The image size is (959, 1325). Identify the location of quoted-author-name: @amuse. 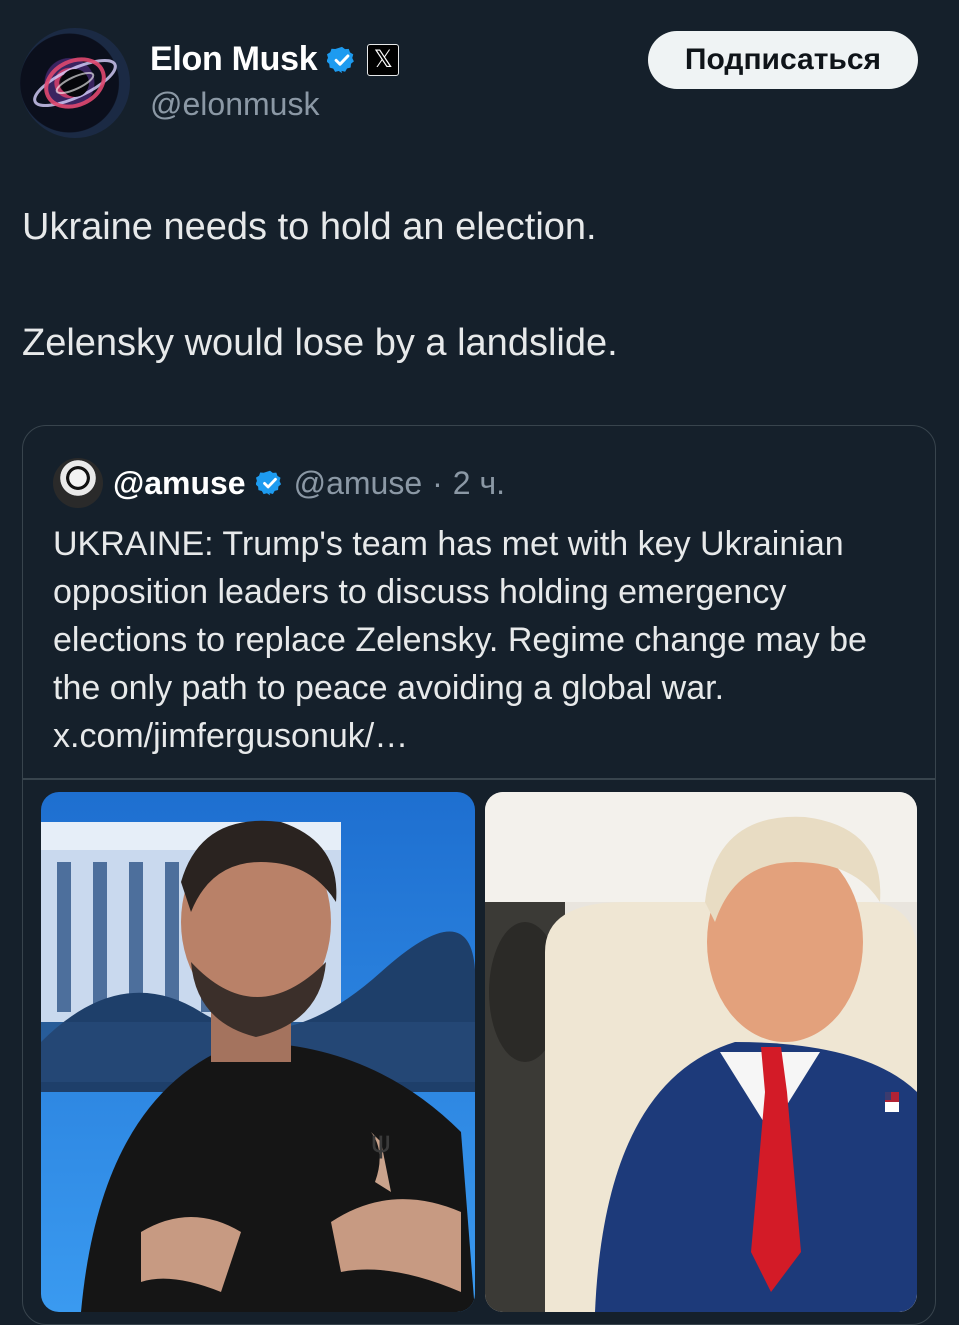
(179, 482).